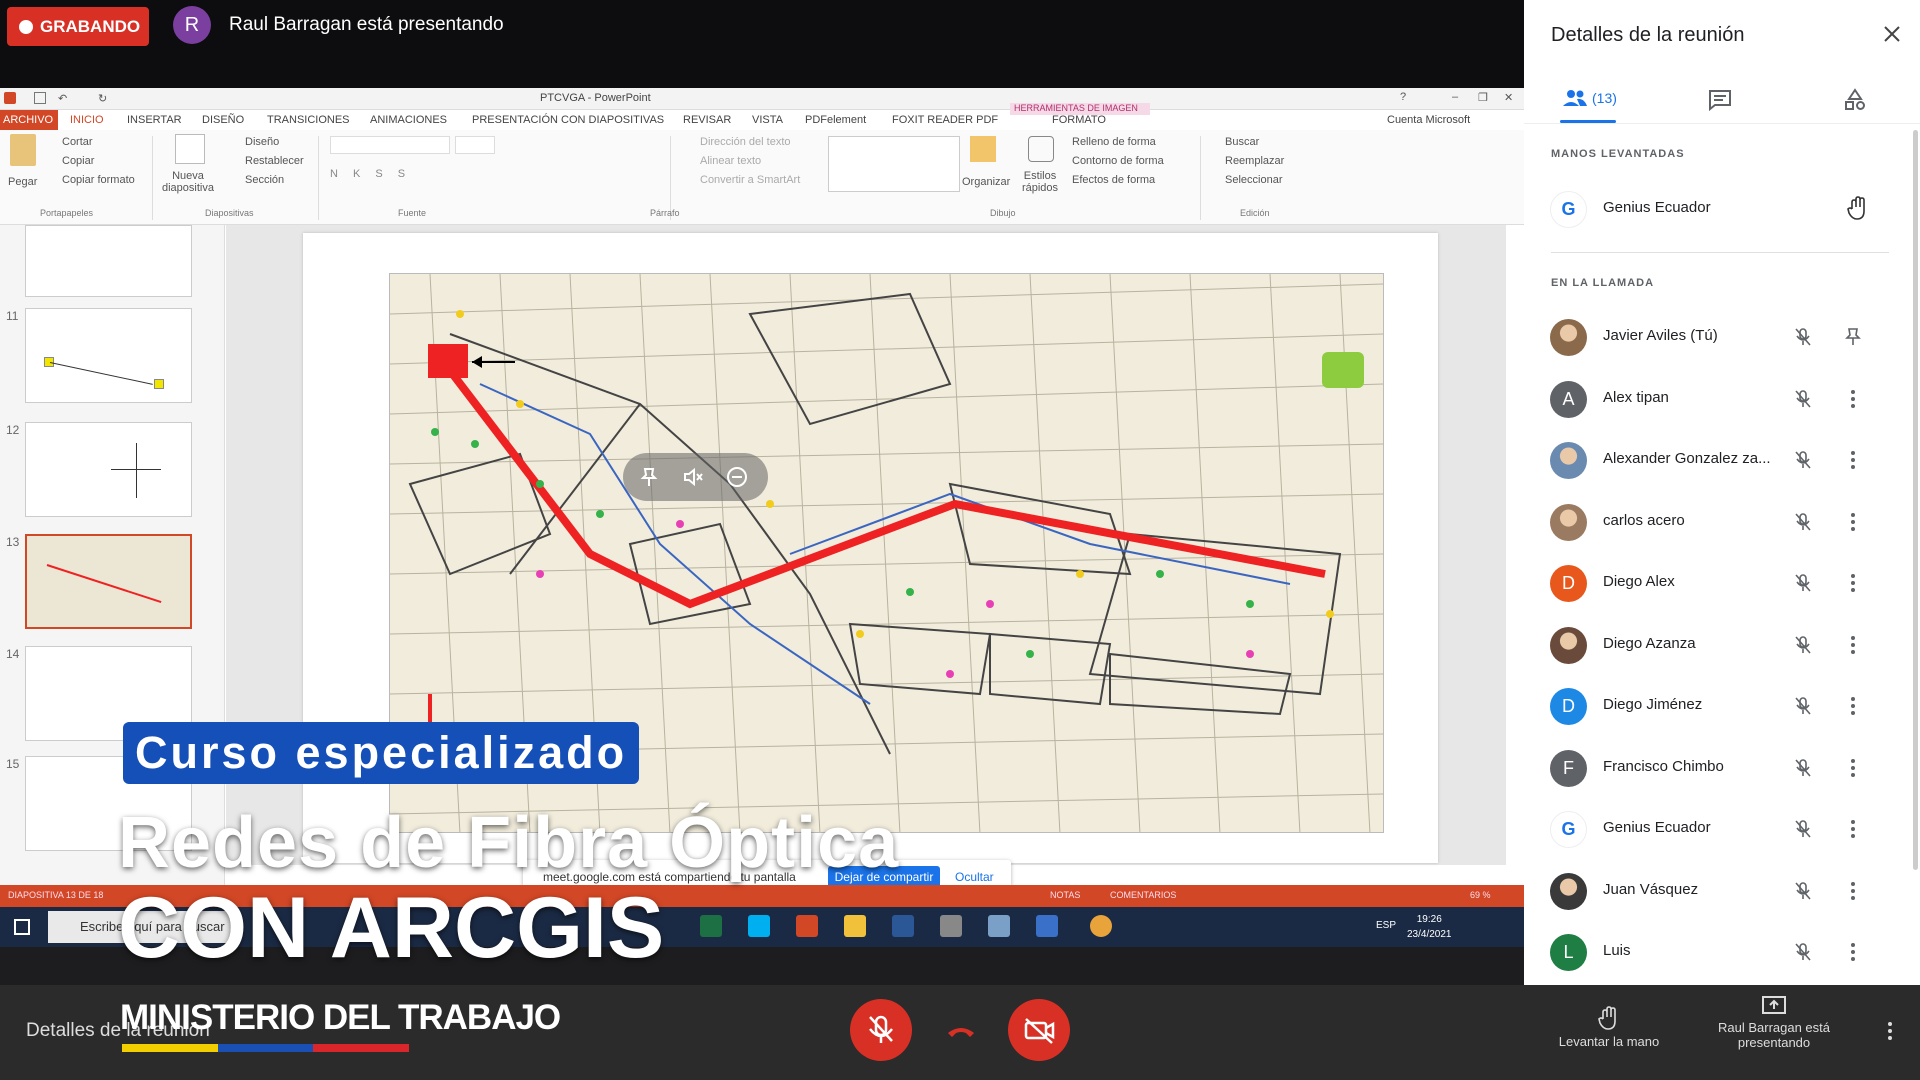  Describe the element at coordinates (1855, 100) in the screenshot. I see `activities-icon` at that location.